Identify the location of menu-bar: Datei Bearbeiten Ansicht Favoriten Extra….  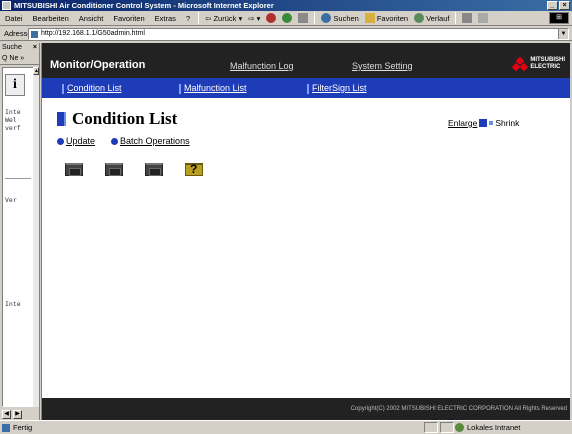
(286, 18).